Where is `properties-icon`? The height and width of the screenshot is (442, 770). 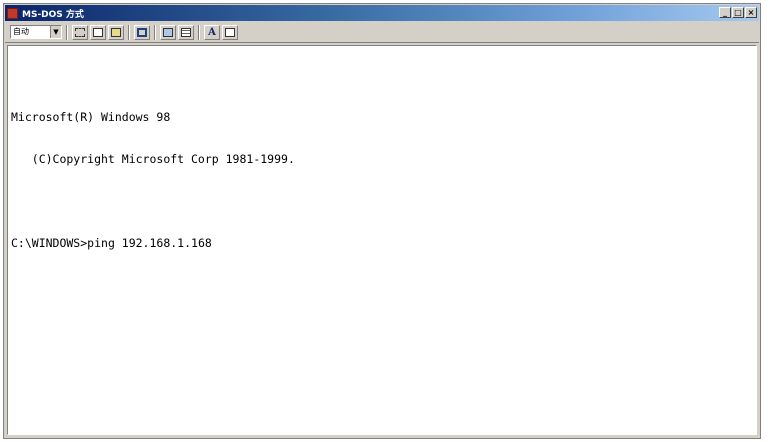
properties-icon is located at coordinates (168, 32).